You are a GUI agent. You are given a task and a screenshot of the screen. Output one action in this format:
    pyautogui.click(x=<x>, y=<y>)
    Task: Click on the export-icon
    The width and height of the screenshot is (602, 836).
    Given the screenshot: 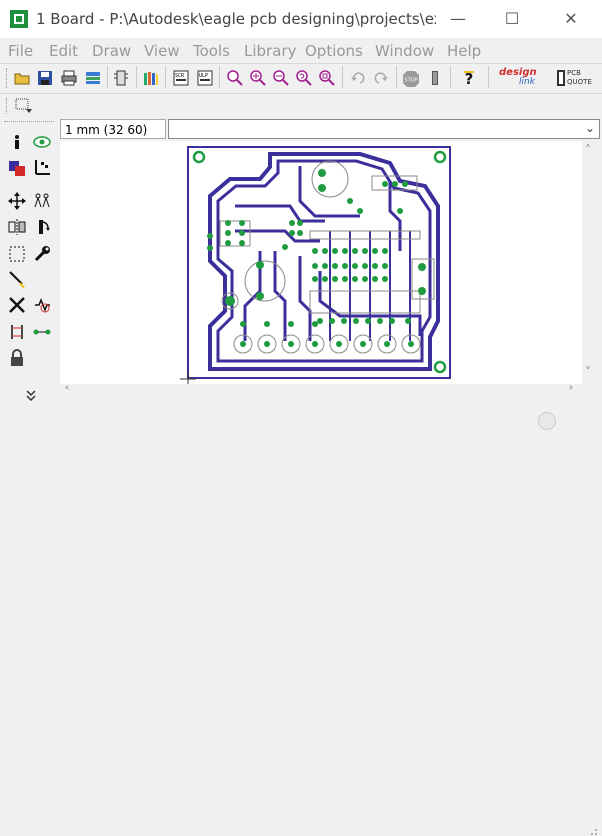 What is the action you would take?
    pyautogui.click(x=121, y=78)
    